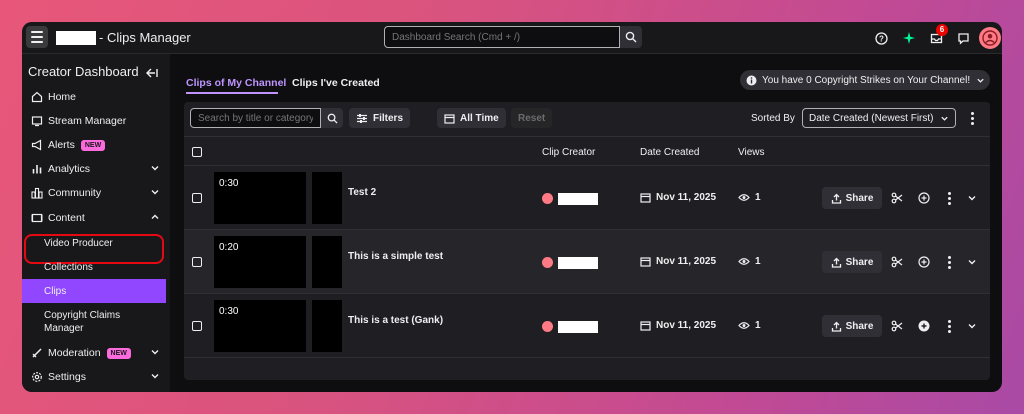 This screenshot has width=1024, height=414. I want to click on sparkle-icon, so click(909, 38).